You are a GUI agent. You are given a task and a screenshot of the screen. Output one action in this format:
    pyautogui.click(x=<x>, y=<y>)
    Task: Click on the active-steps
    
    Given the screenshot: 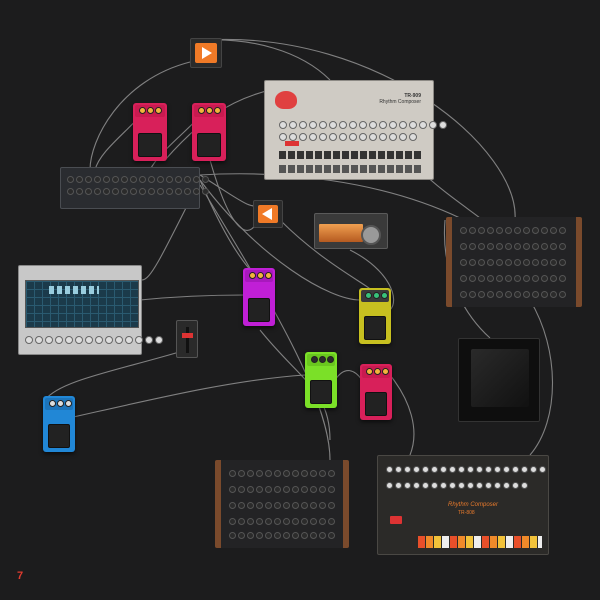 What is the action you would take?
    pyautogui.click(x=74, y=290)
    